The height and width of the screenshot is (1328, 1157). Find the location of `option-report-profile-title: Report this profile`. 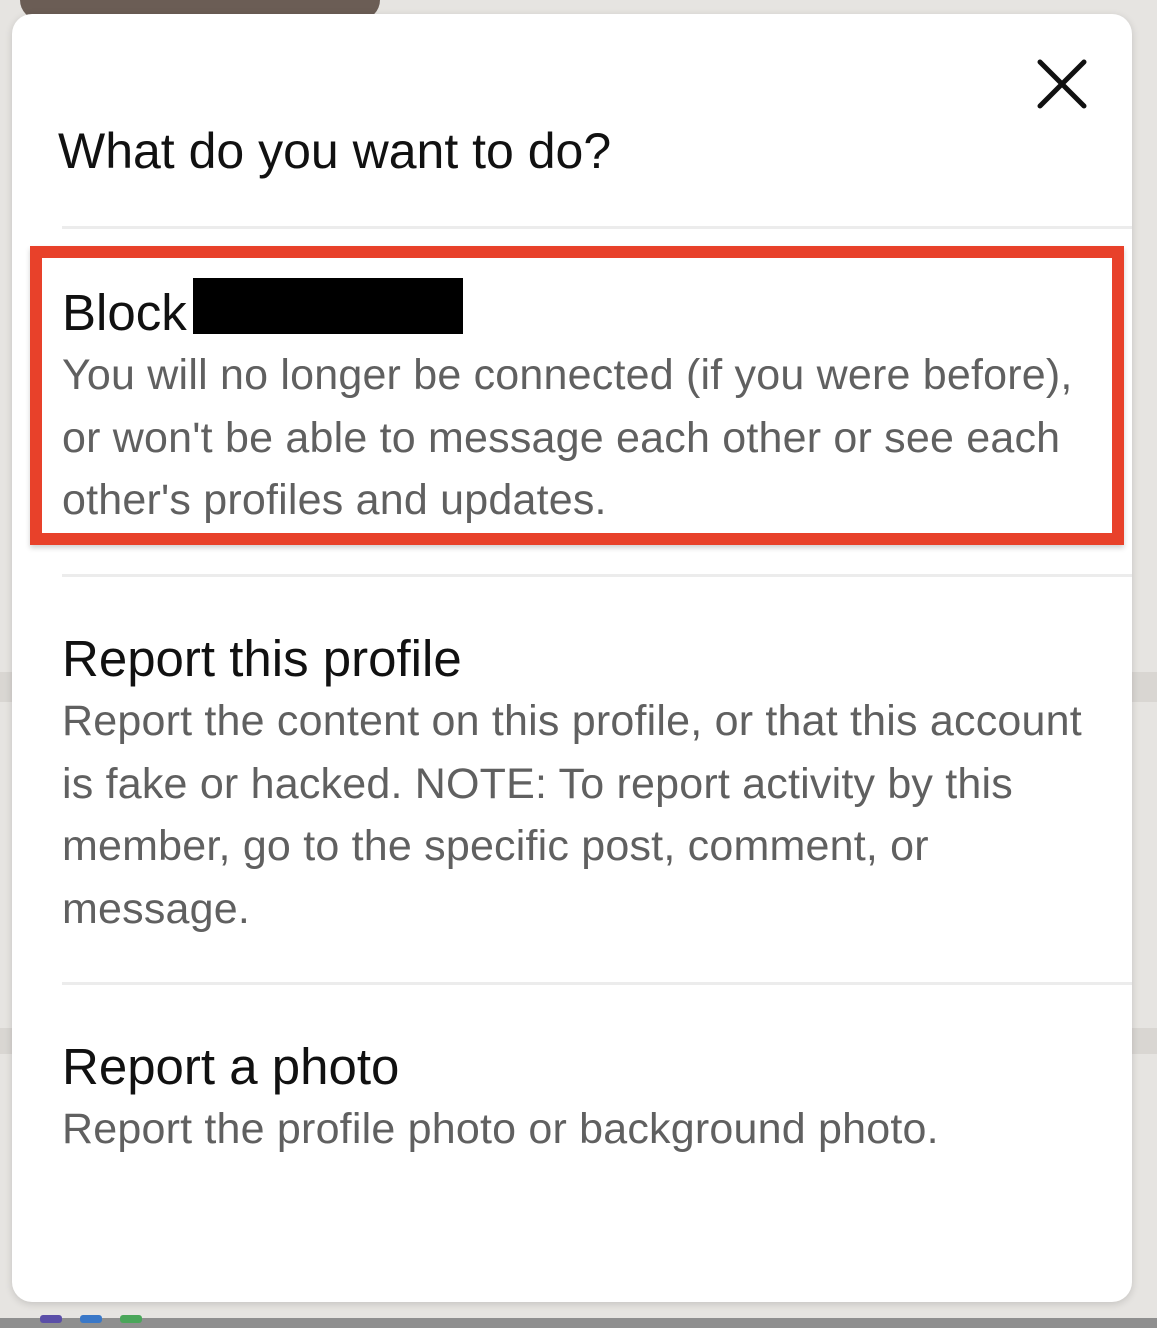

option-report-profile-title: Report this profile is located at coordinates (262, 658).